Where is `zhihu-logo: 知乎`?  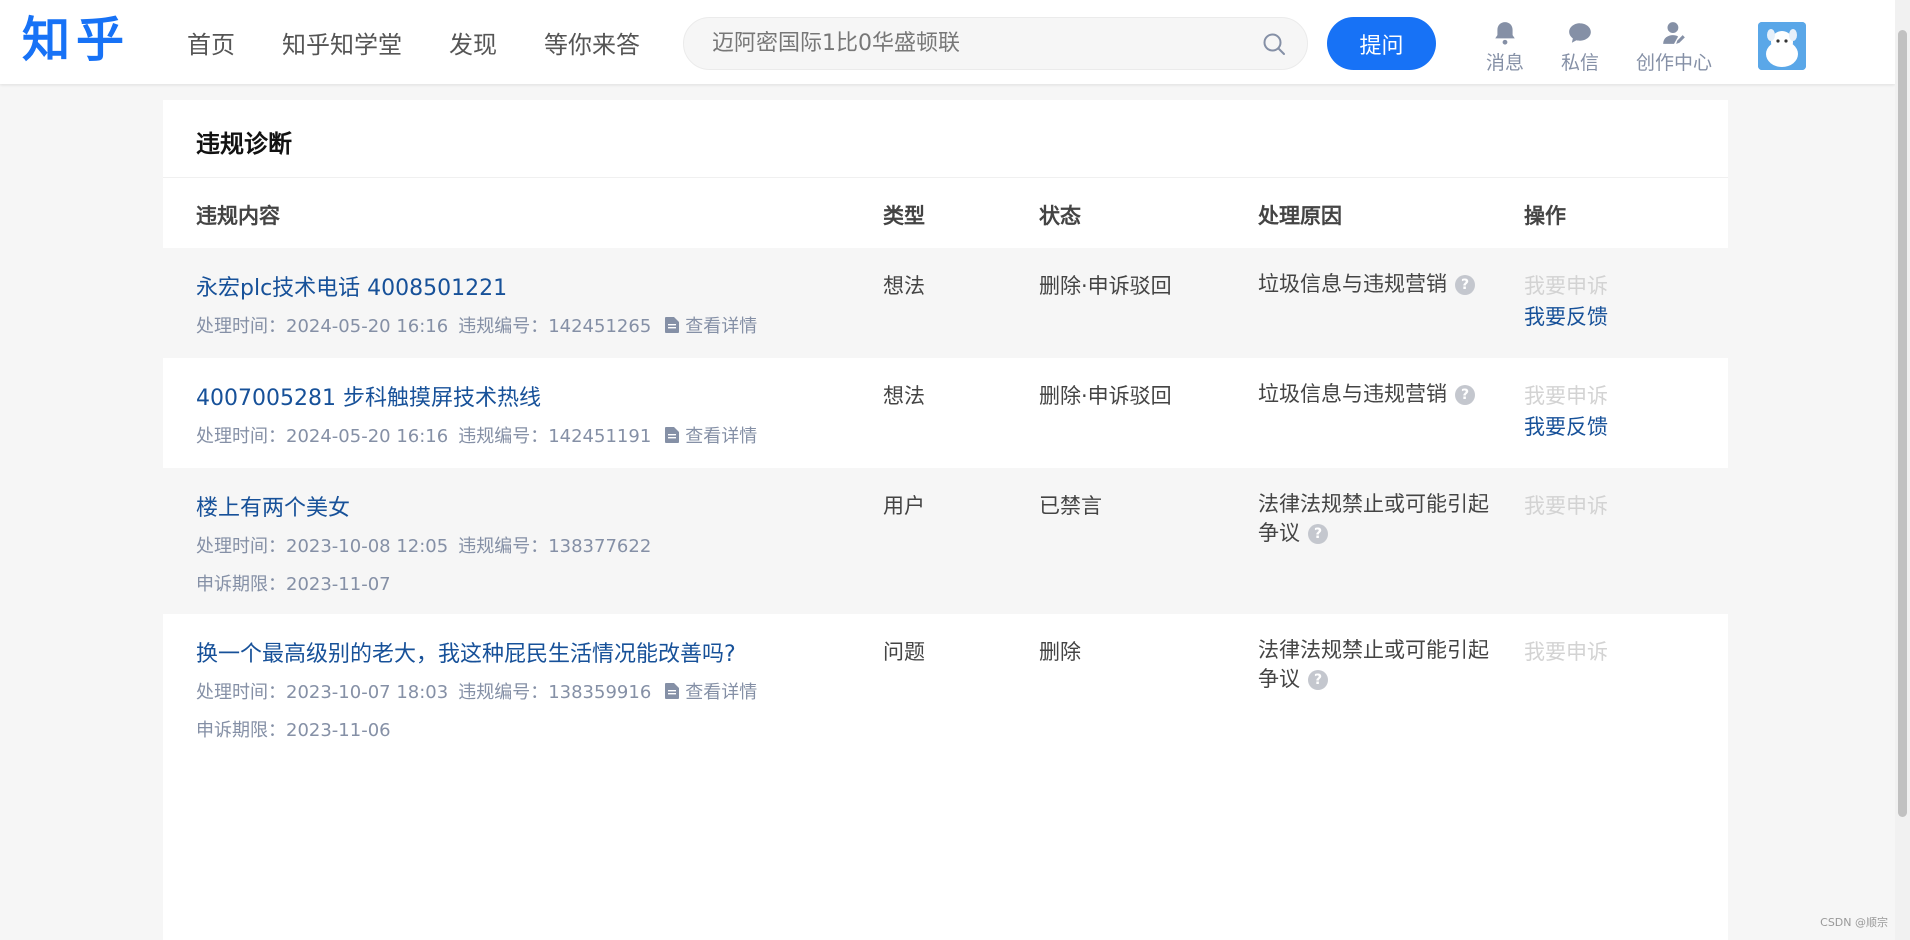 zhihu-logo: 知乎 is located at coordinates (76, 40).